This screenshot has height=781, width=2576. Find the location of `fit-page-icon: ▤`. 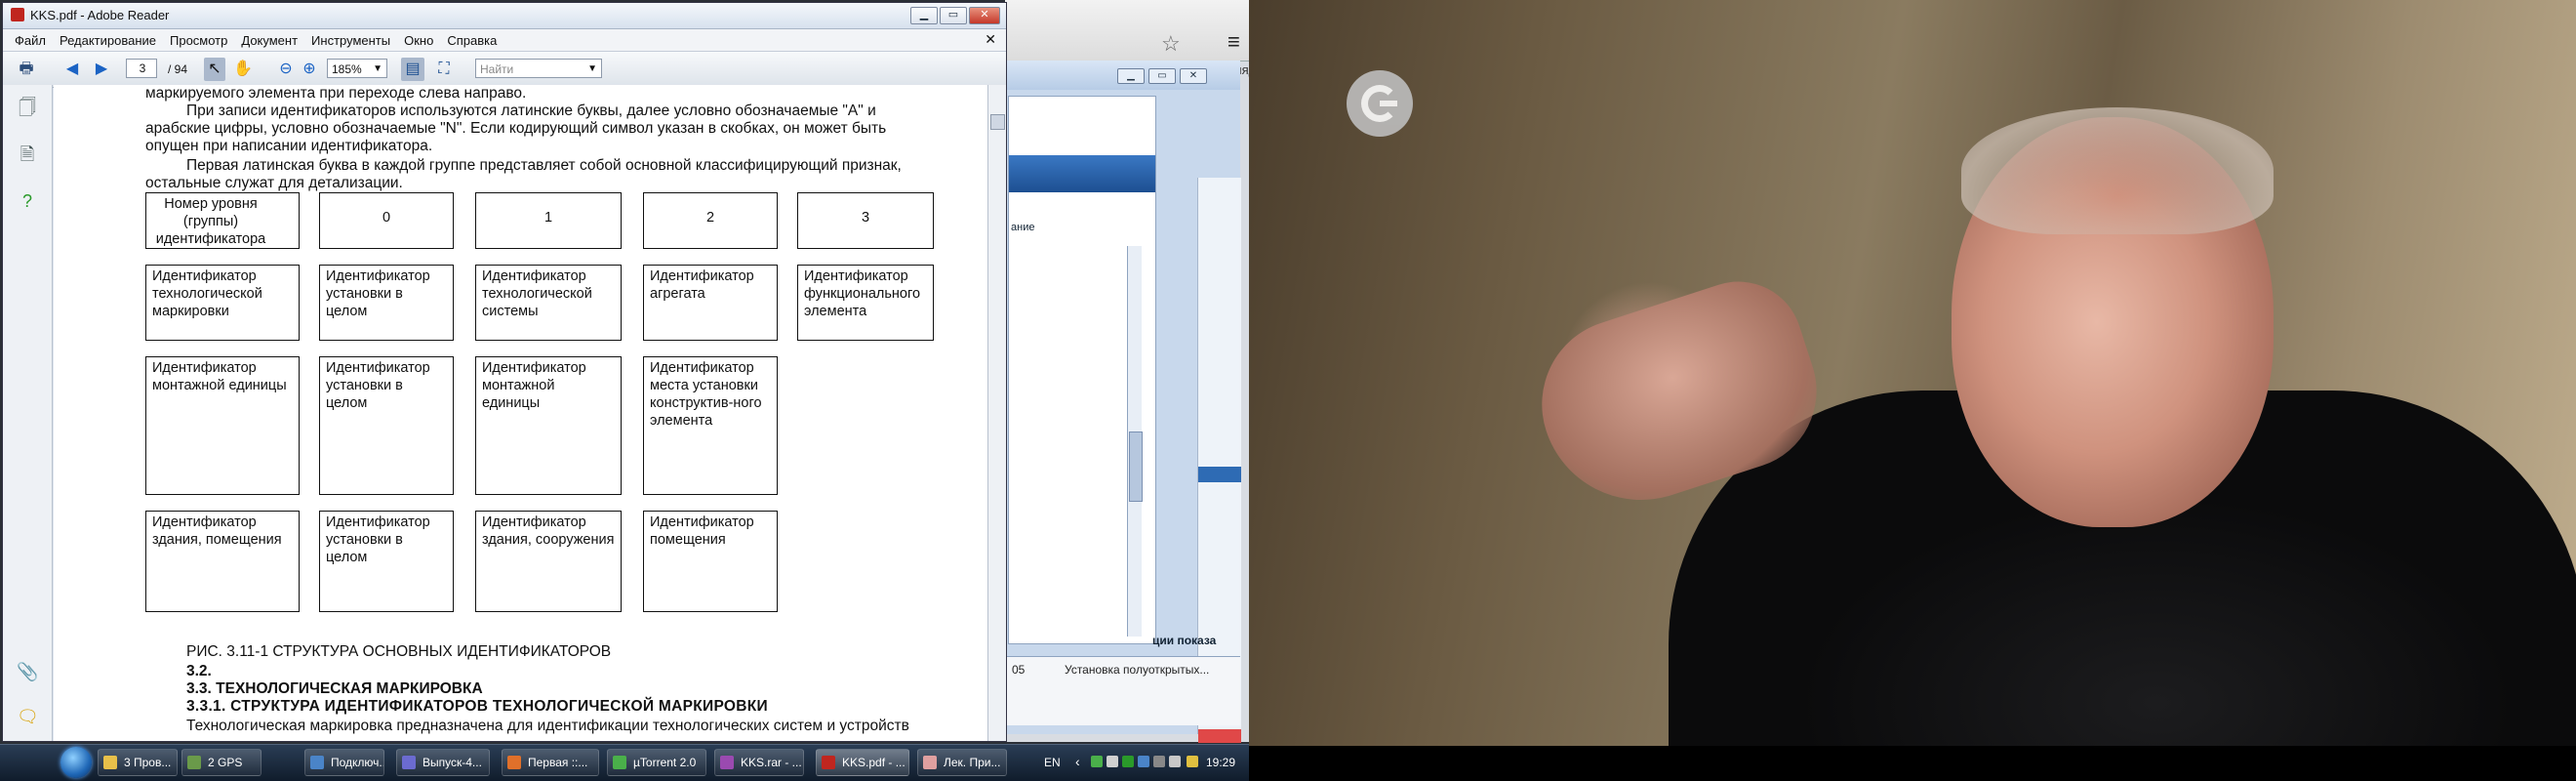

fit-page-icon: ▤ is located at coordinates (412, 69).